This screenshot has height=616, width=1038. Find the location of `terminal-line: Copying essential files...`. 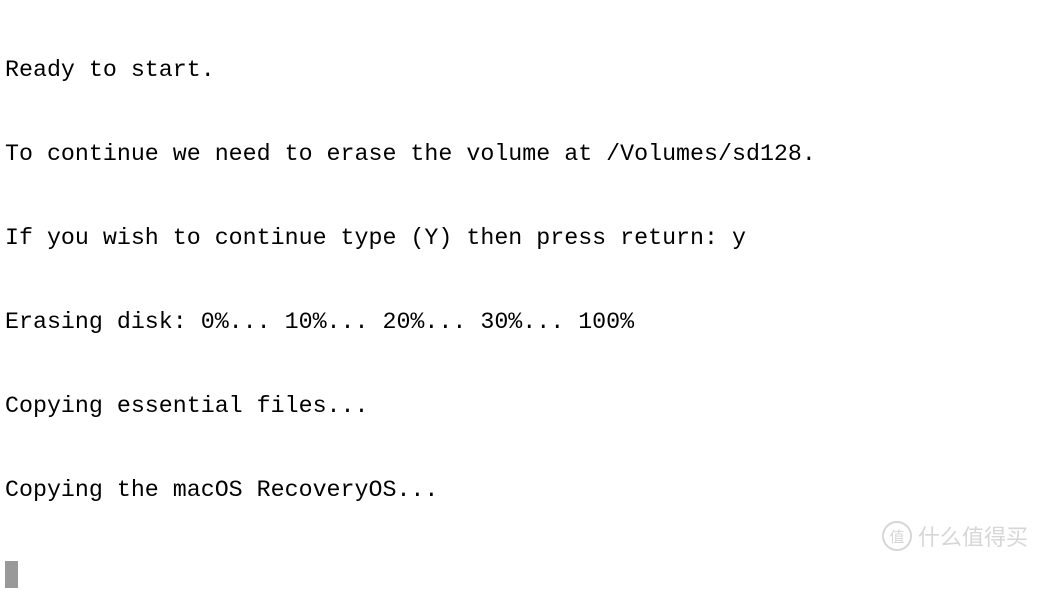

terminal-line: Copying essential files... is located at coordinates (187, 406).